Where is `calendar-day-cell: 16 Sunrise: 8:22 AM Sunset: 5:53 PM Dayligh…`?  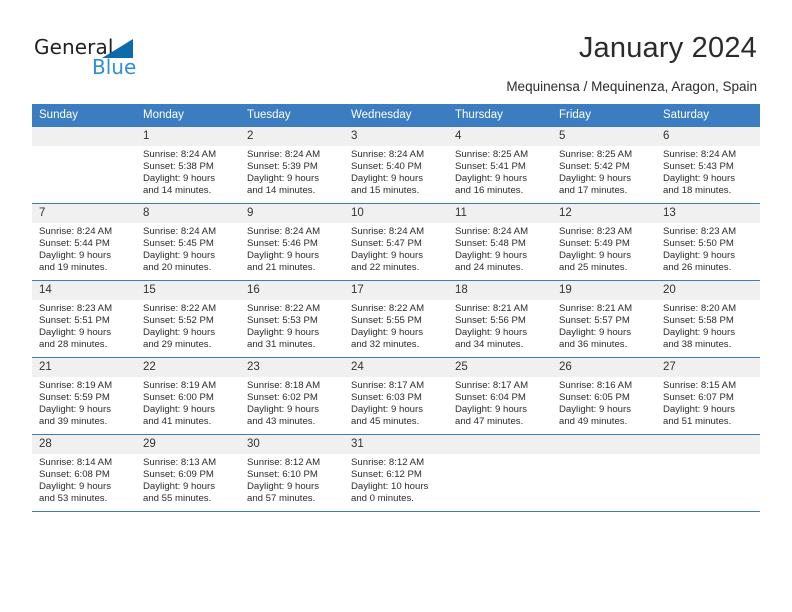
calendar-day-cell: 16 Sunrise: 8:22 AM Sunset: 5:53 PM Dayligh… is located at coordinates (292, 319).